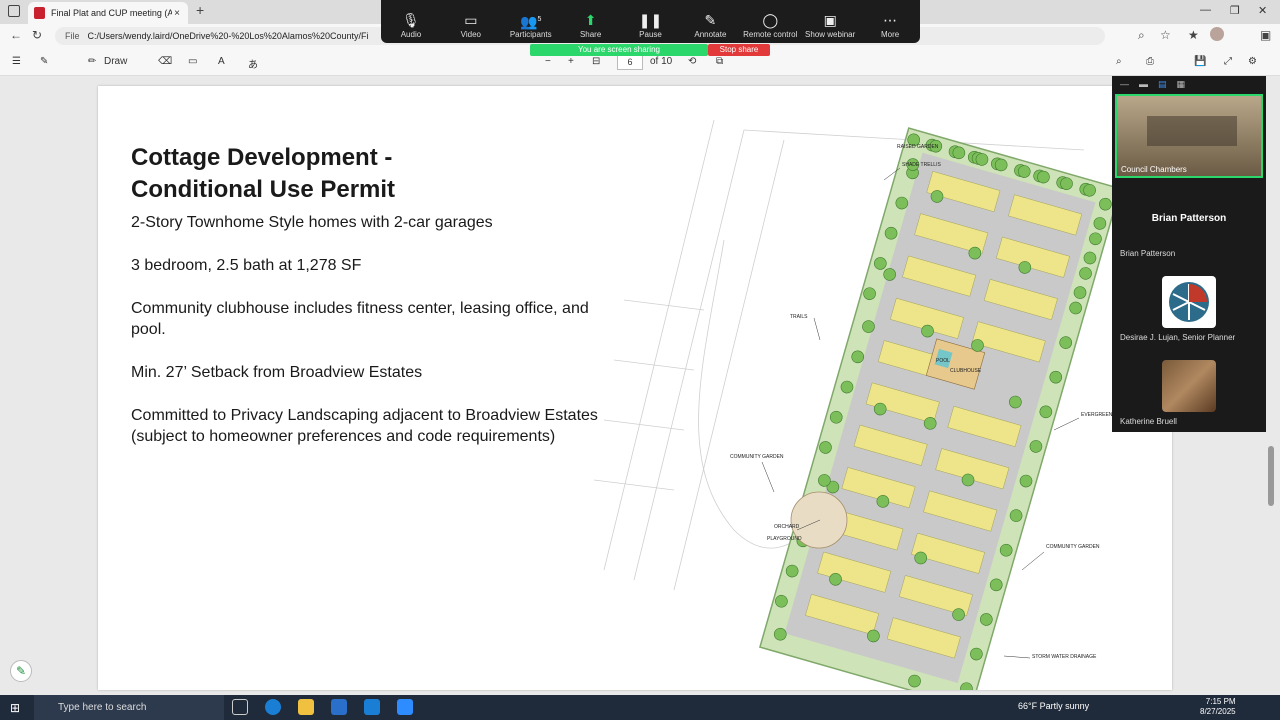  Describe the element at coordinates (39, 13) in the screenshot. I see `pdf-icon` at that location.